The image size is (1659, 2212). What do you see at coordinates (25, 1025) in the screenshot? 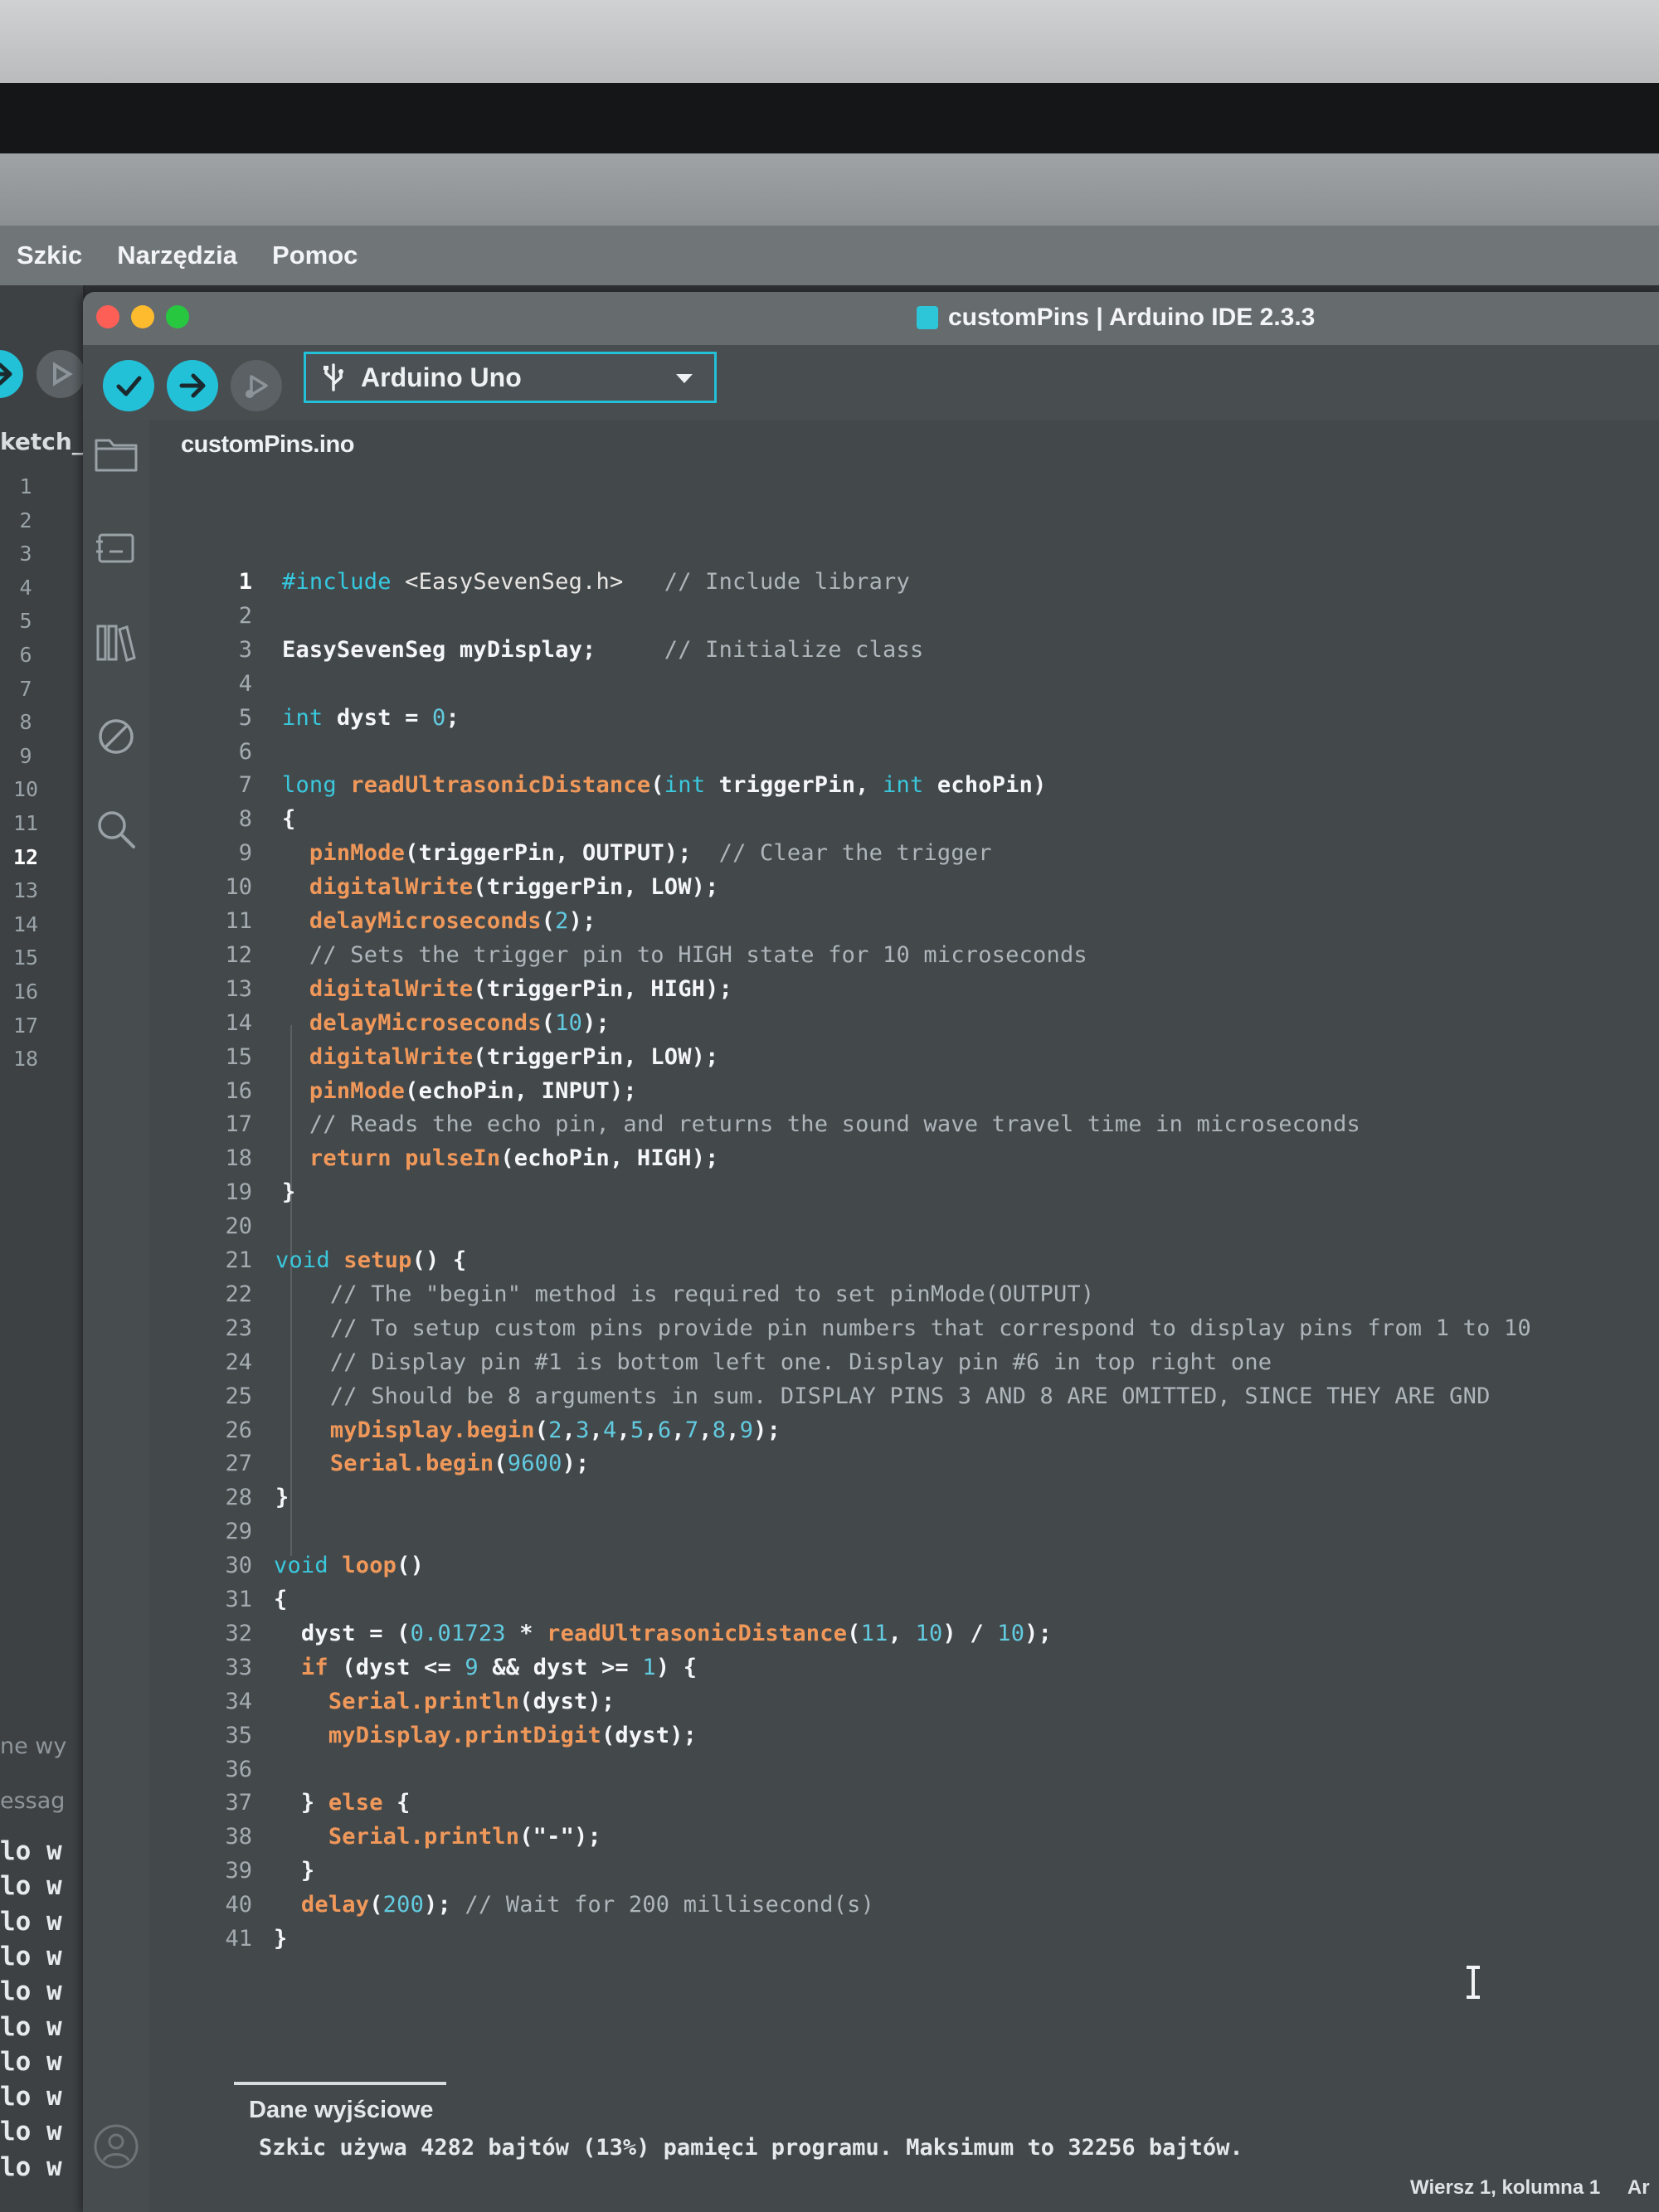
I see `bg-line-number: 17` at bounding box center [25, 1025].